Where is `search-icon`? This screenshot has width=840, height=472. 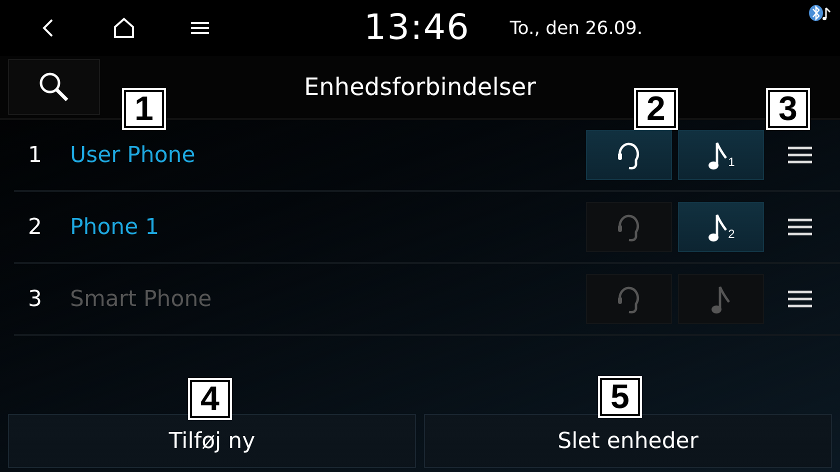
search-icon is located at coordinates (54, 87).